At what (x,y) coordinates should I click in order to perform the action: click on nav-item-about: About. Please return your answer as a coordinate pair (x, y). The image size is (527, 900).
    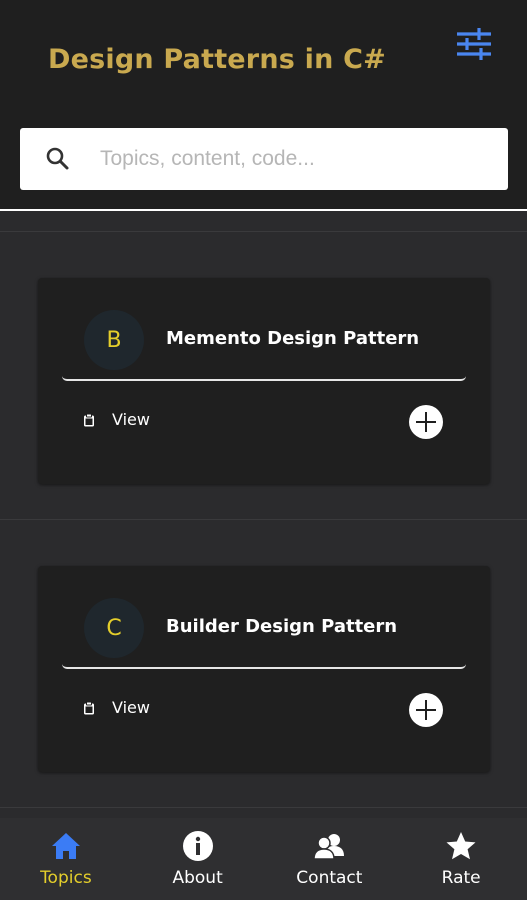
    Looking at the image, I should click on (198, 859).